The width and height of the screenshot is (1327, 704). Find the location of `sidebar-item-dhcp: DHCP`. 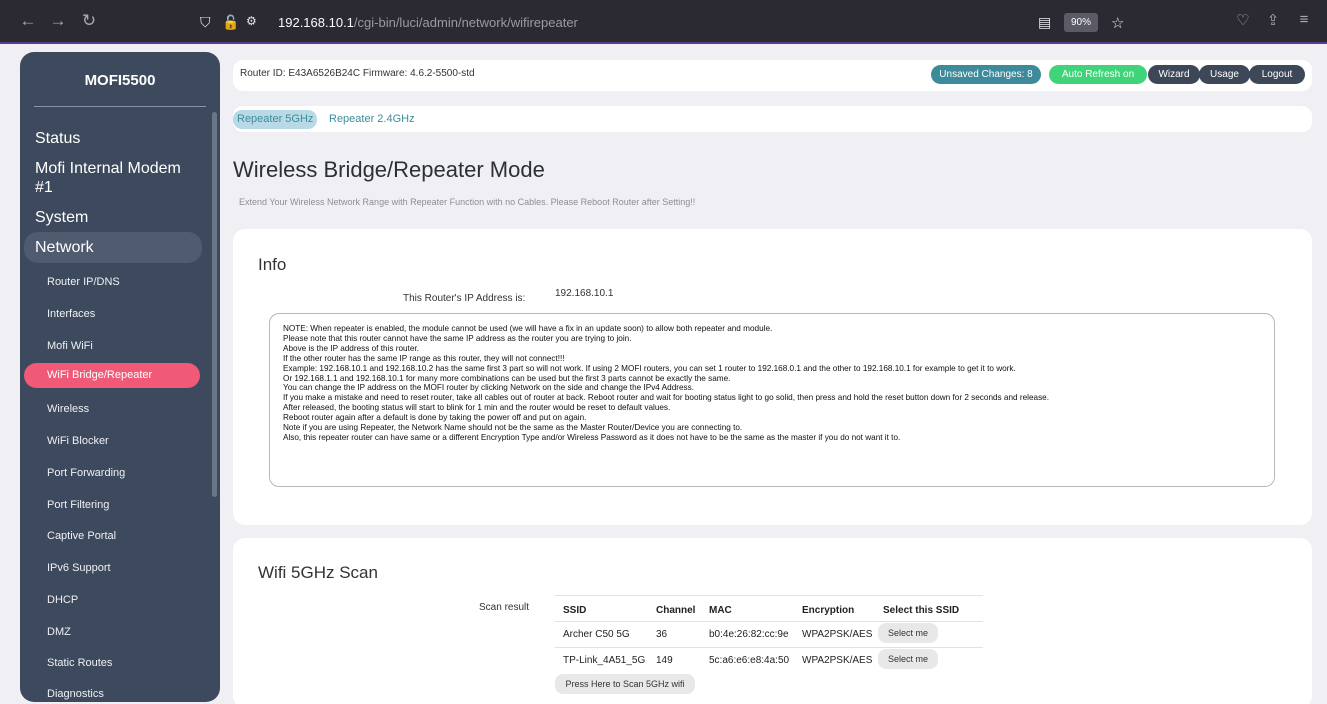

sidebar-item-dhcp: DHCP is located at coordinates (62, 600).